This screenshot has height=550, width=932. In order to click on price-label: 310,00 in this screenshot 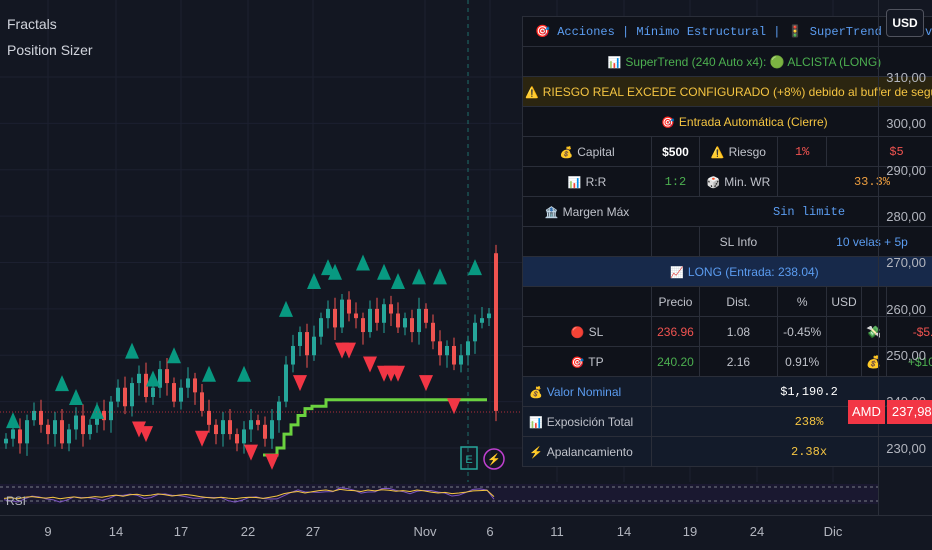, I will do `click(906, 77)`.